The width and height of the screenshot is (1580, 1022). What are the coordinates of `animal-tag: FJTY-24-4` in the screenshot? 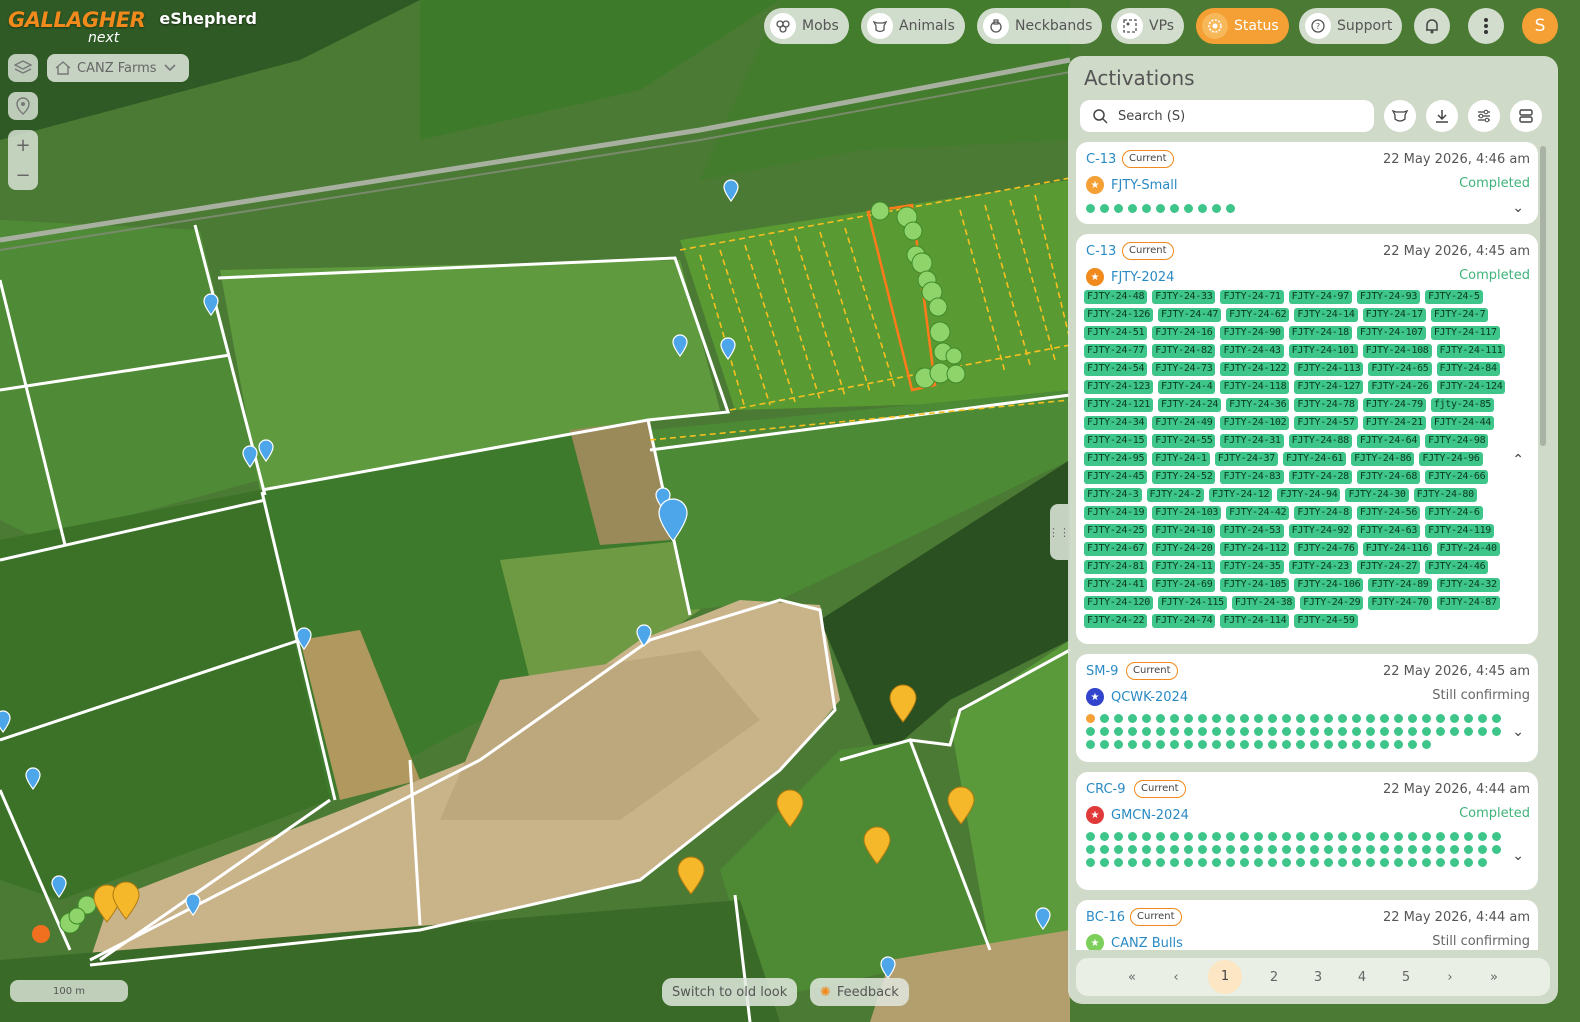 It's located at (1186, 387).